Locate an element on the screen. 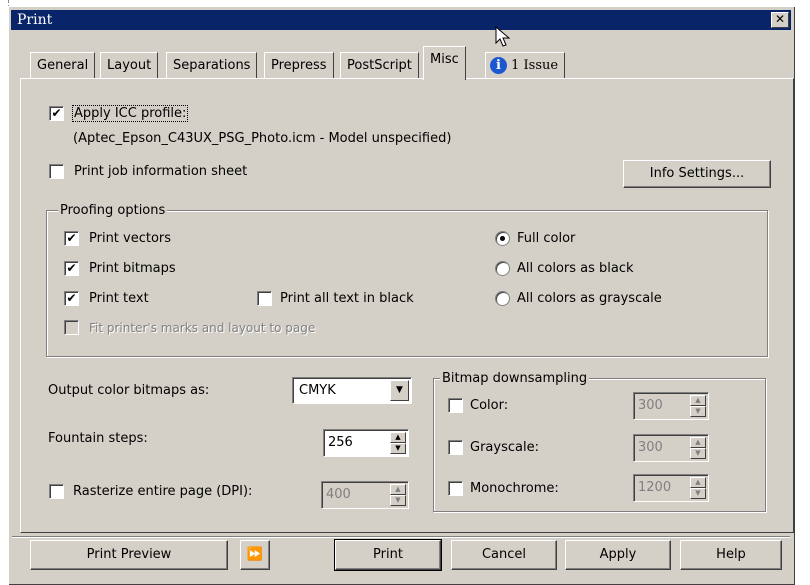  print-bitmaps-label: Print bitmaps is located at coordinates (132, 268).